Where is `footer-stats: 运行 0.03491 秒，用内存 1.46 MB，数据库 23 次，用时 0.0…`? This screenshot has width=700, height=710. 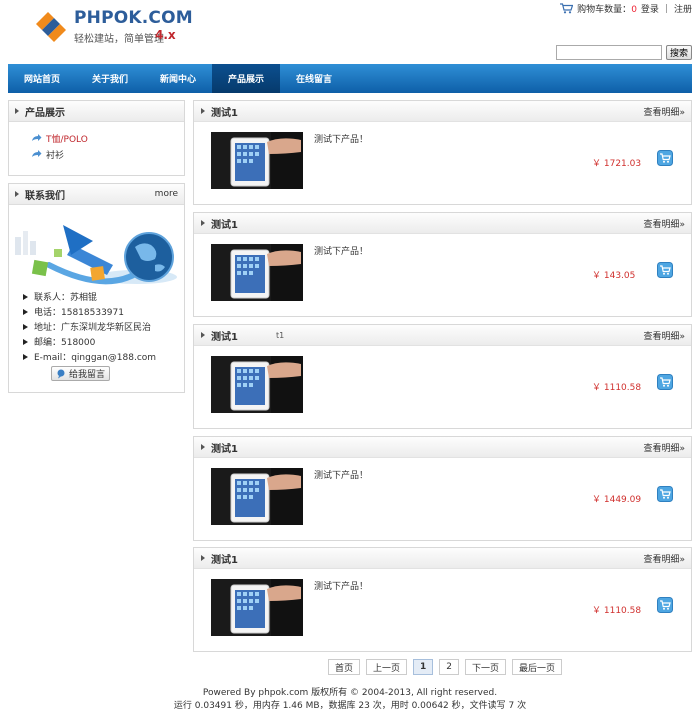
footer-stats: 运行 0.03491 秒，用内存 1.46 MB，数据库 23 次，用时 0.0… is located at coordinates (350, 705).